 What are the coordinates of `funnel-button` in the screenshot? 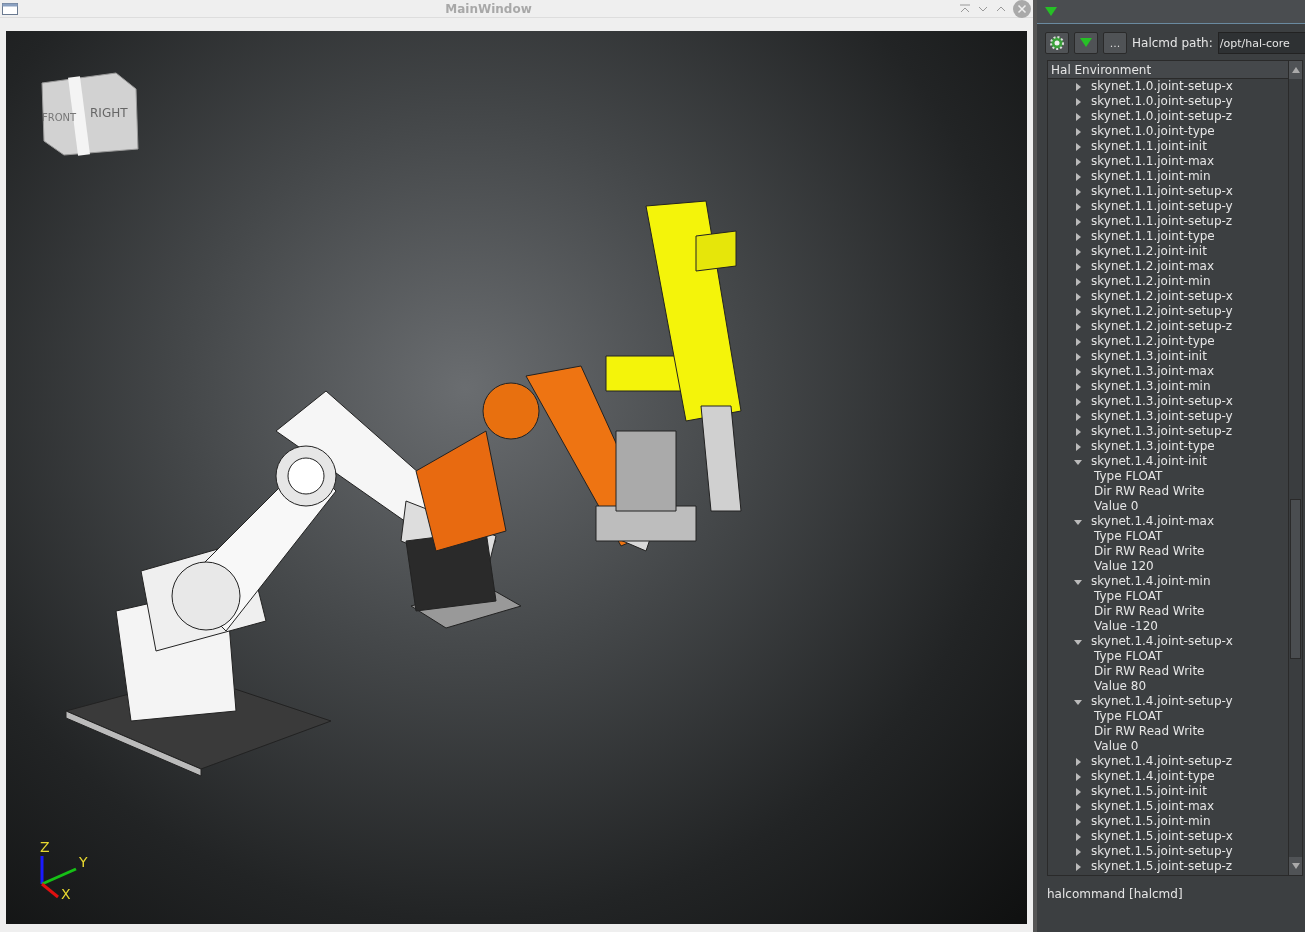 It's located at (1086, 43).